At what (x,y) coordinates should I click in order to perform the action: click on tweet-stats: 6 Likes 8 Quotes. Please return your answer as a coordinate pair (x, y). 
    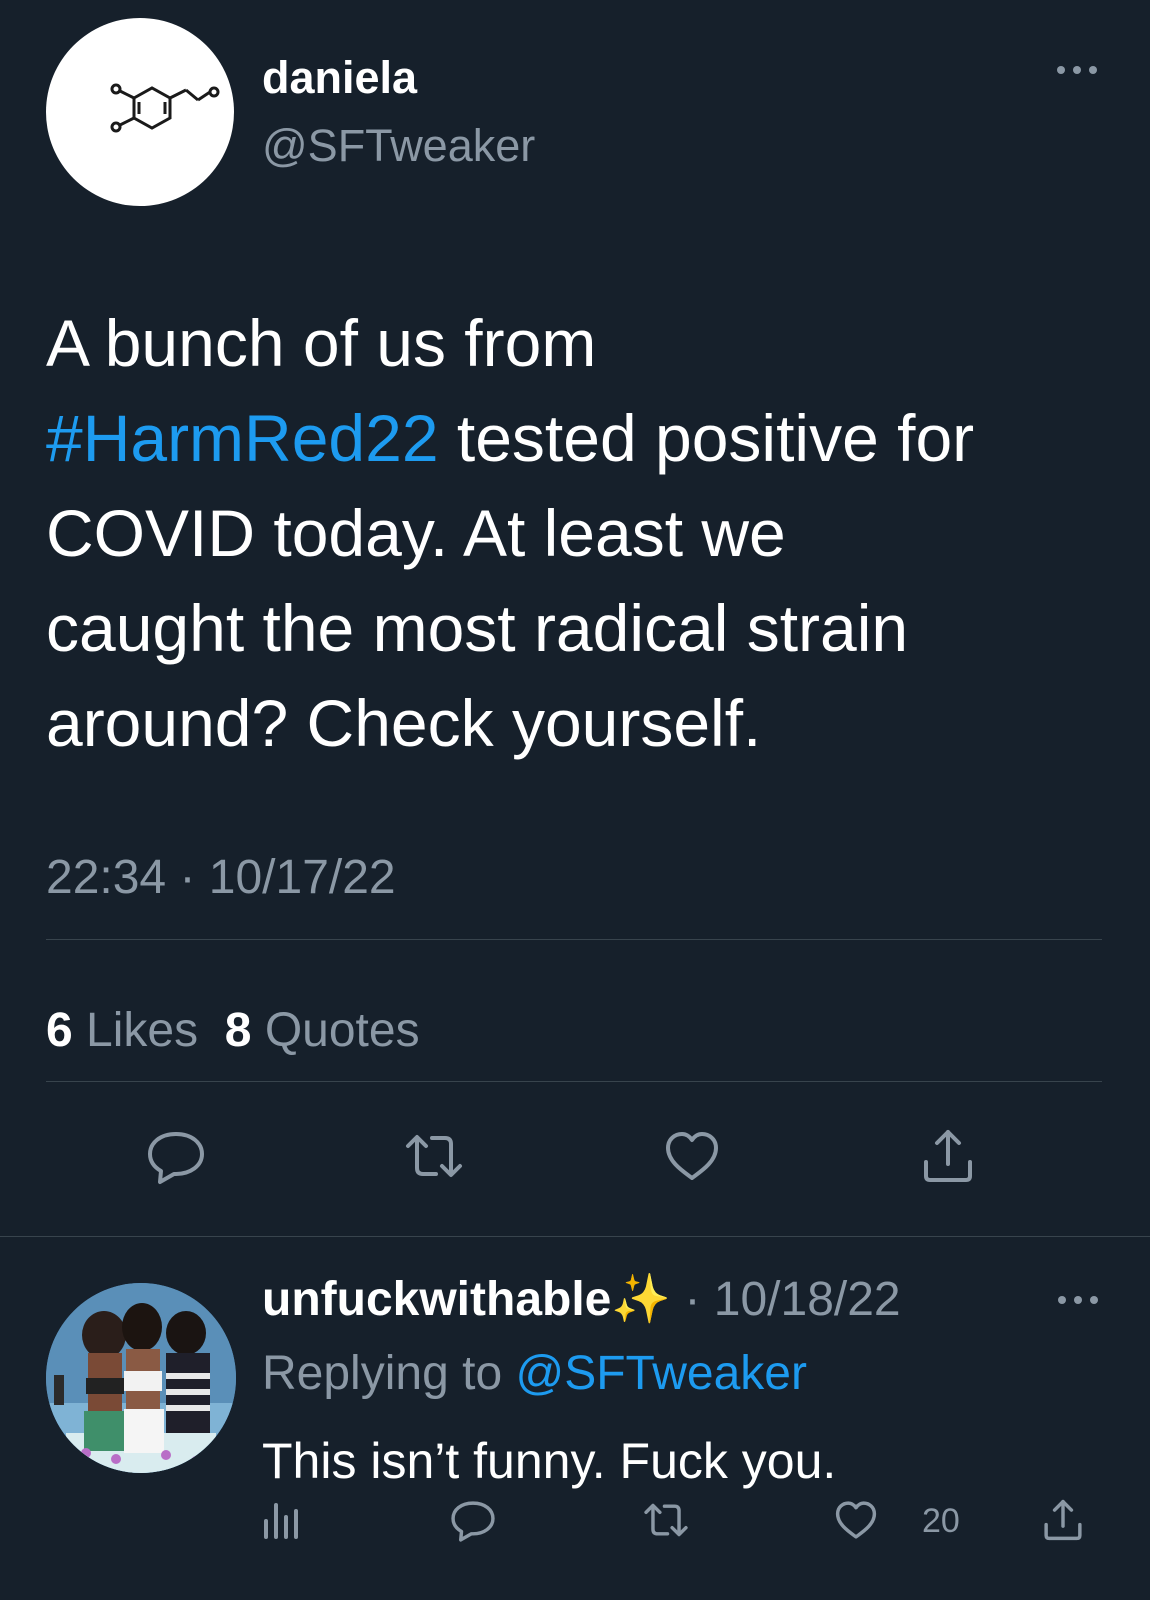
    Looking at the image, I should click on (233, 1030).